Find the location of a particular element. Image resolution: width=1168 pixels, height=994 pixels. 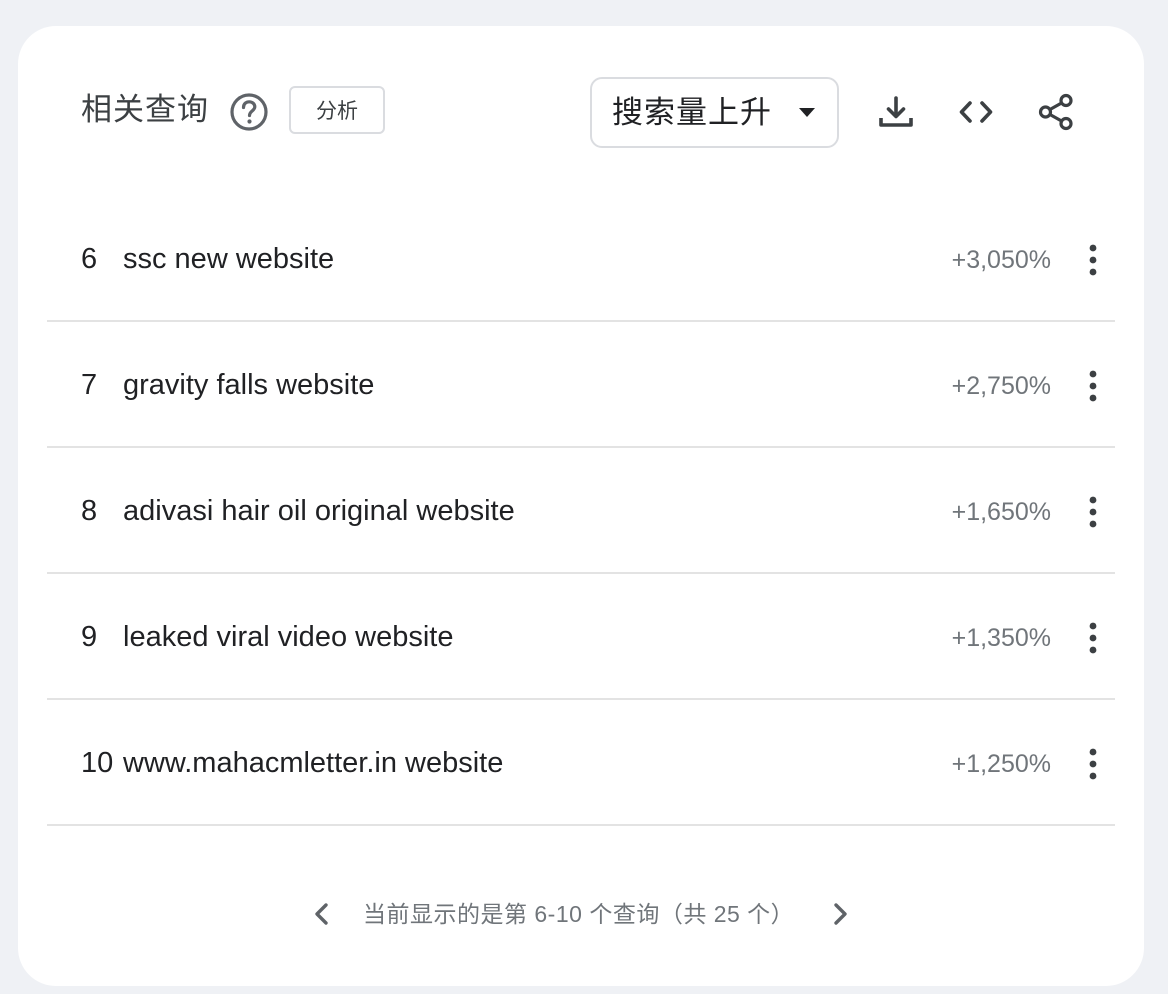

query-text: www.mahacmletter.in website is located at coordinates (313, 763).